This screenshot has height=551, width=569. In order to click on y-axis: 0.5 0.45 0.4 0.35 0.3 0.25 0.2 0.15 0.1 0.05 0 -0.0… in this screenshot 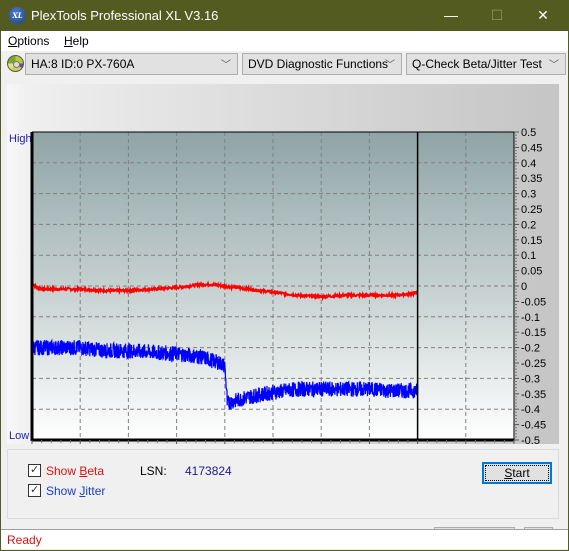, I will do `click(530, 285)`.